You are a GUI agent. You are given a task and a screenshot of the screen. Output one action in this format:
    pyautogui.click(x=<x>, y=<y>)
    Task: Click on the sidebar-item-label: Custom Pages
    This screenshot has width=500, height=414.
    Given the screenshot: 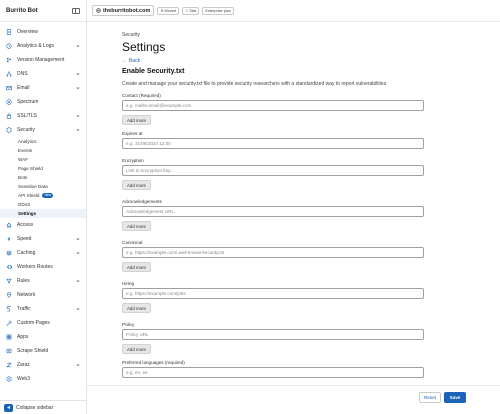 What is the action you would take?
    pyautogui.click(x=33, y=323)
    